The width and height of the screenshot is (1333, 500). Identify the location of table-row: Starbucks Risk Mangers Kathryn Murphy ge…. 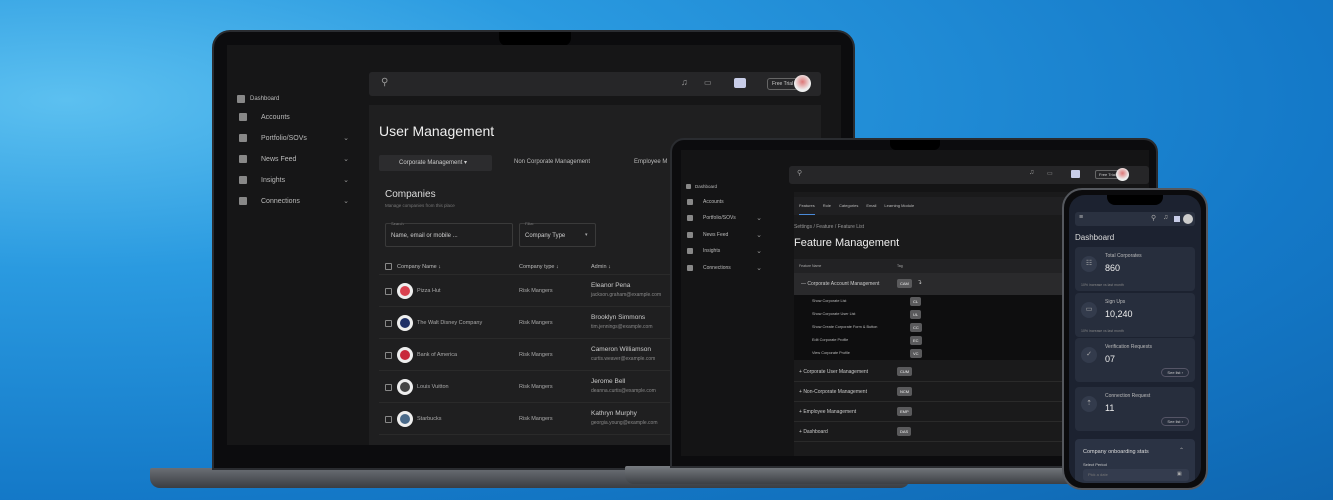
(529, 419).